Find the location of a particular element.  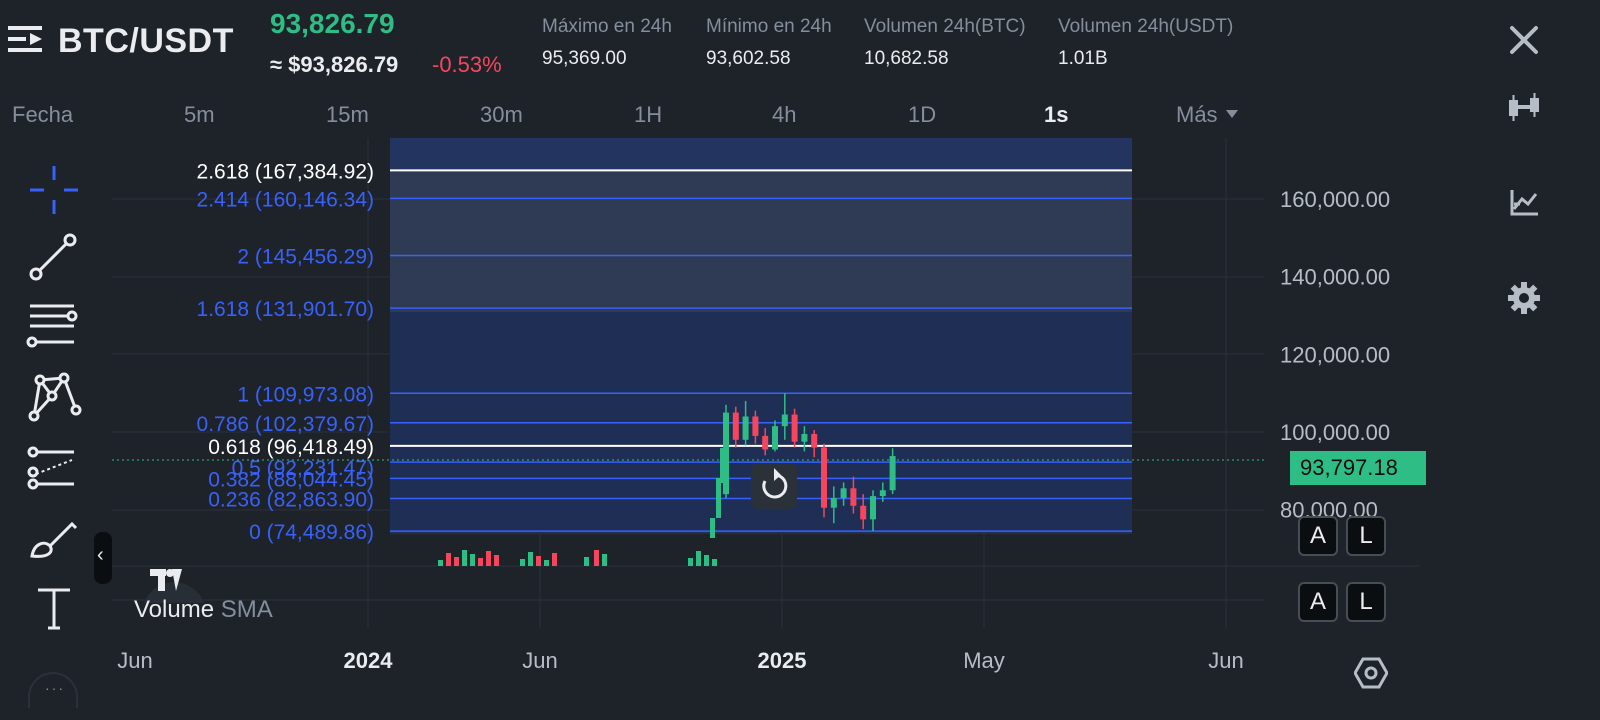

interval-1d: 1D is located at coordinates (922, 115).